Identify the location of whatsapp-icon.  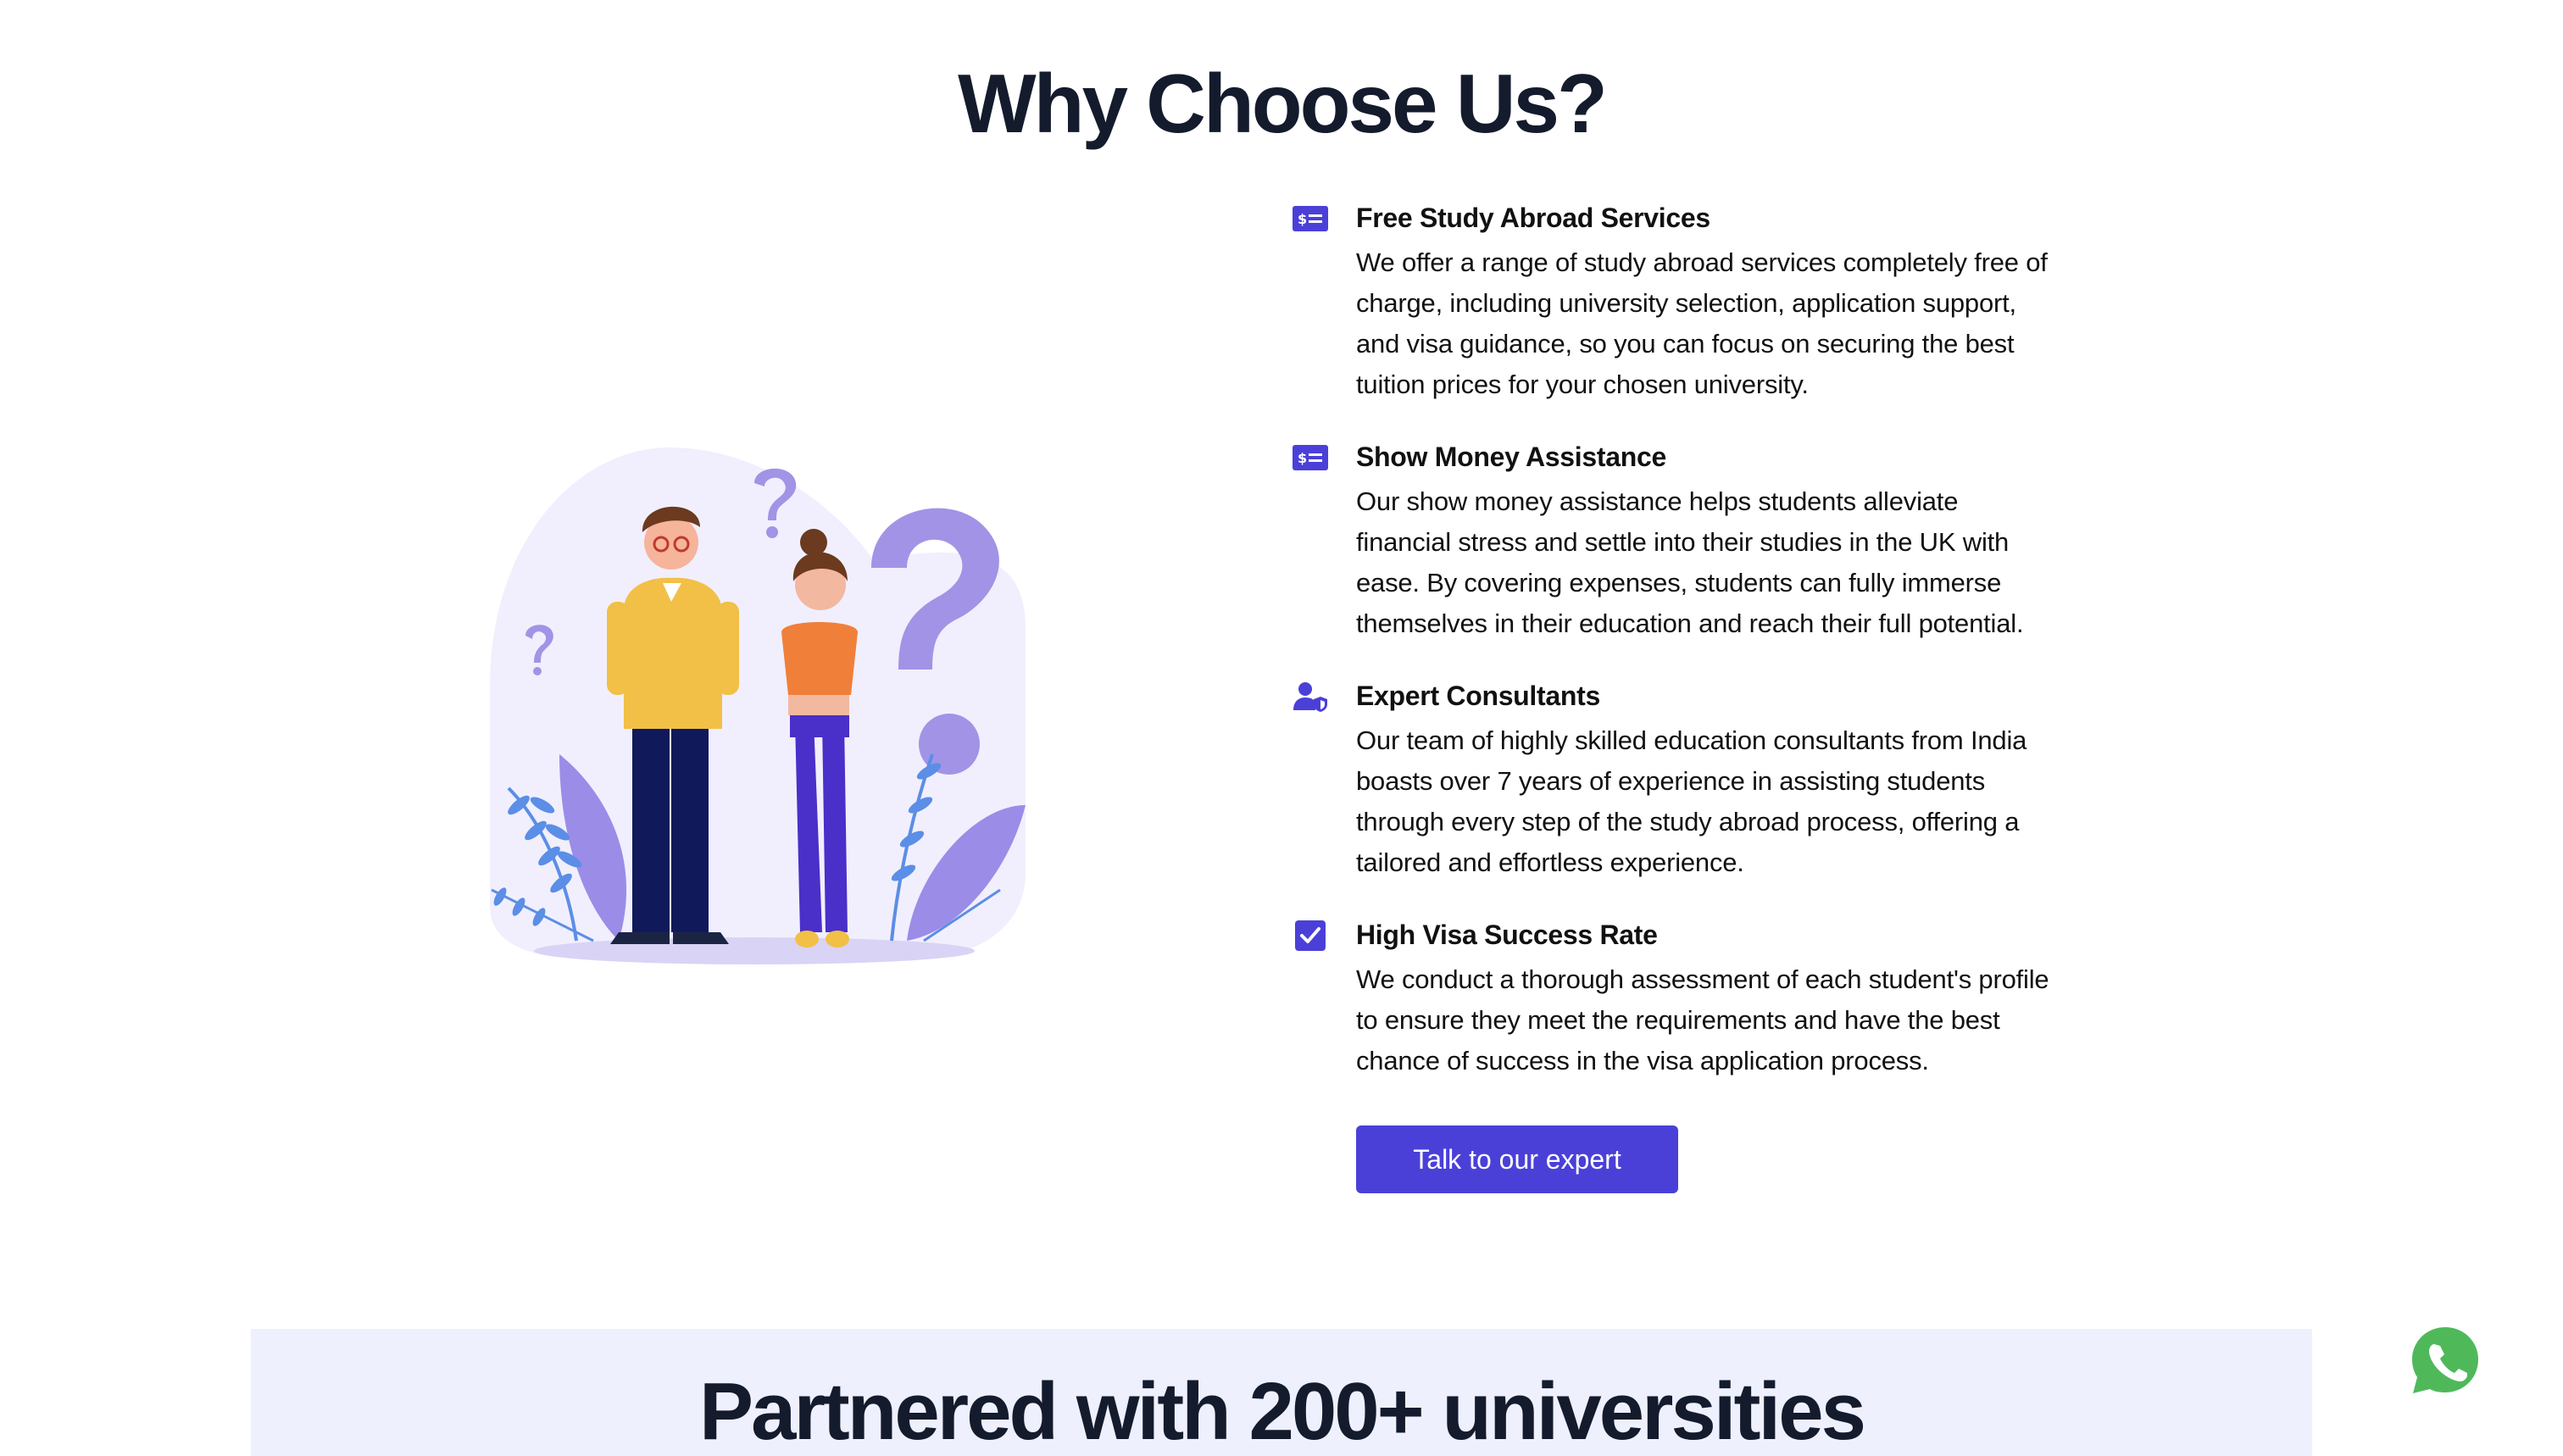
(2445, 1360).